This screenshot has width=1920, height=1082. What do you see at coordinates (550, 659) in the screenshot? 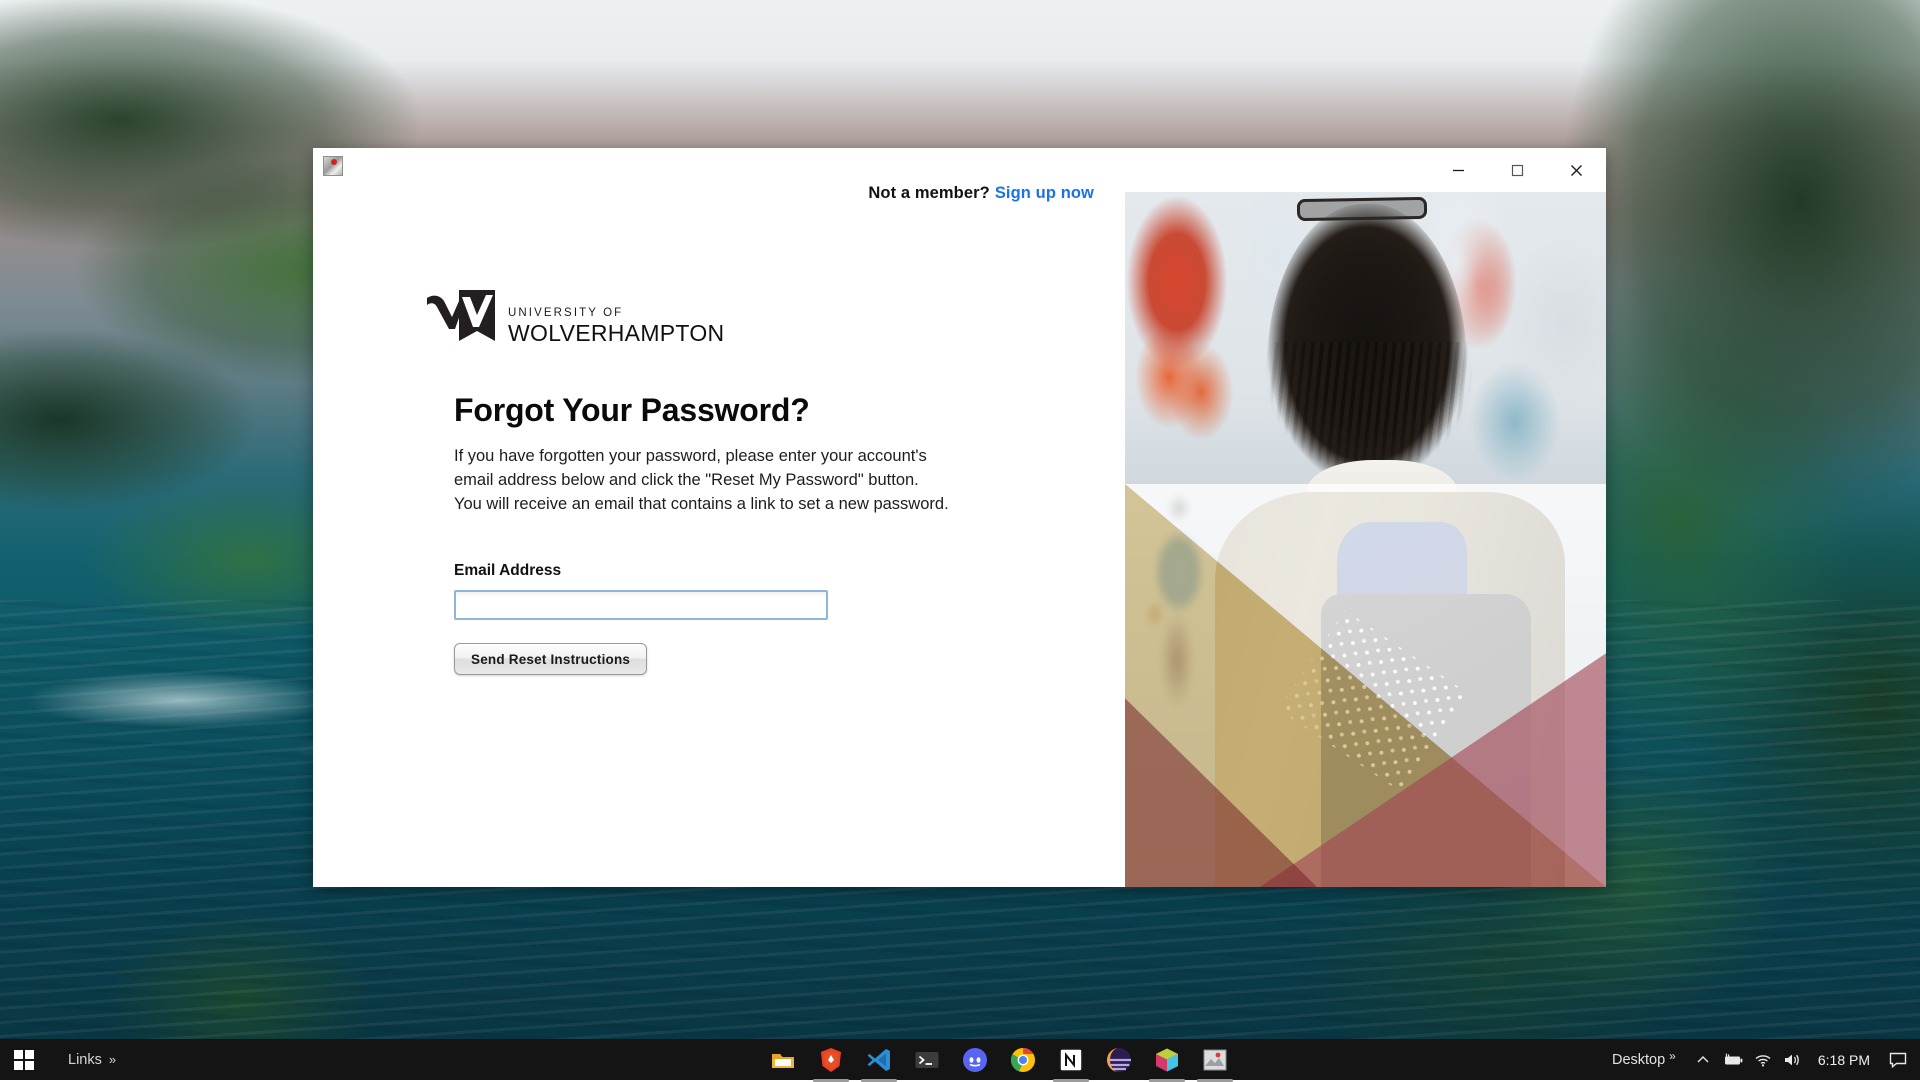
I see `send-reset-instructions-button: Send Reset Instructions` at bounding box center [550, 659].